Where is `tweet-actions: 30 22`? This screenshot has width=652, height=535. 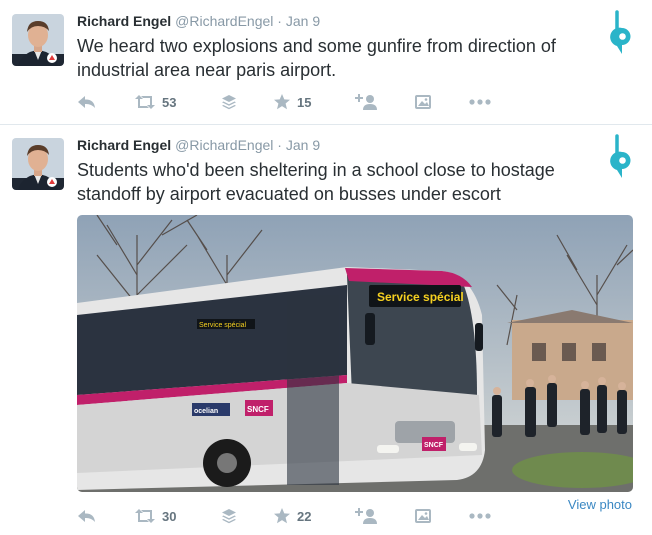 tweet-actions: 30 22 is located at coordinates (297, 516).